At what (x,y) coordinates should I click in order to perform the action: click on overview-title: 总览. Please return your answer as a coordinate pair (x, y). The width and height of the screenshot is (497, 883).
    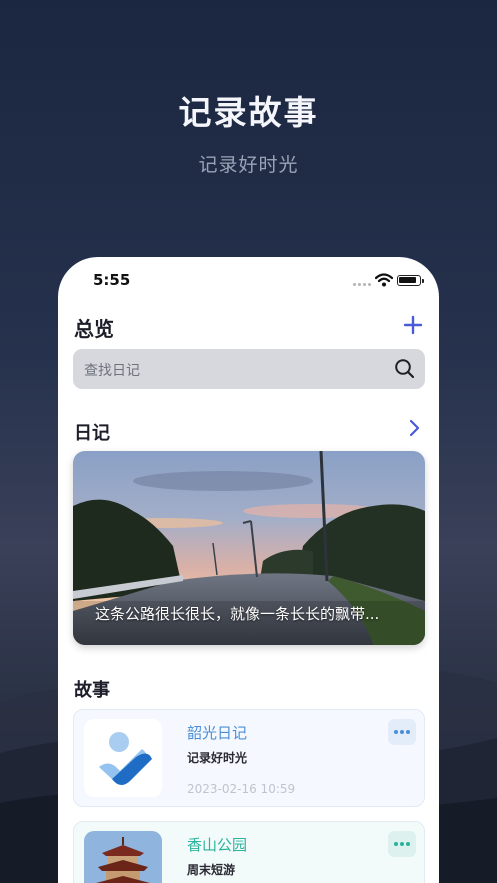
    Looking at the image, I should click on (94, 329).